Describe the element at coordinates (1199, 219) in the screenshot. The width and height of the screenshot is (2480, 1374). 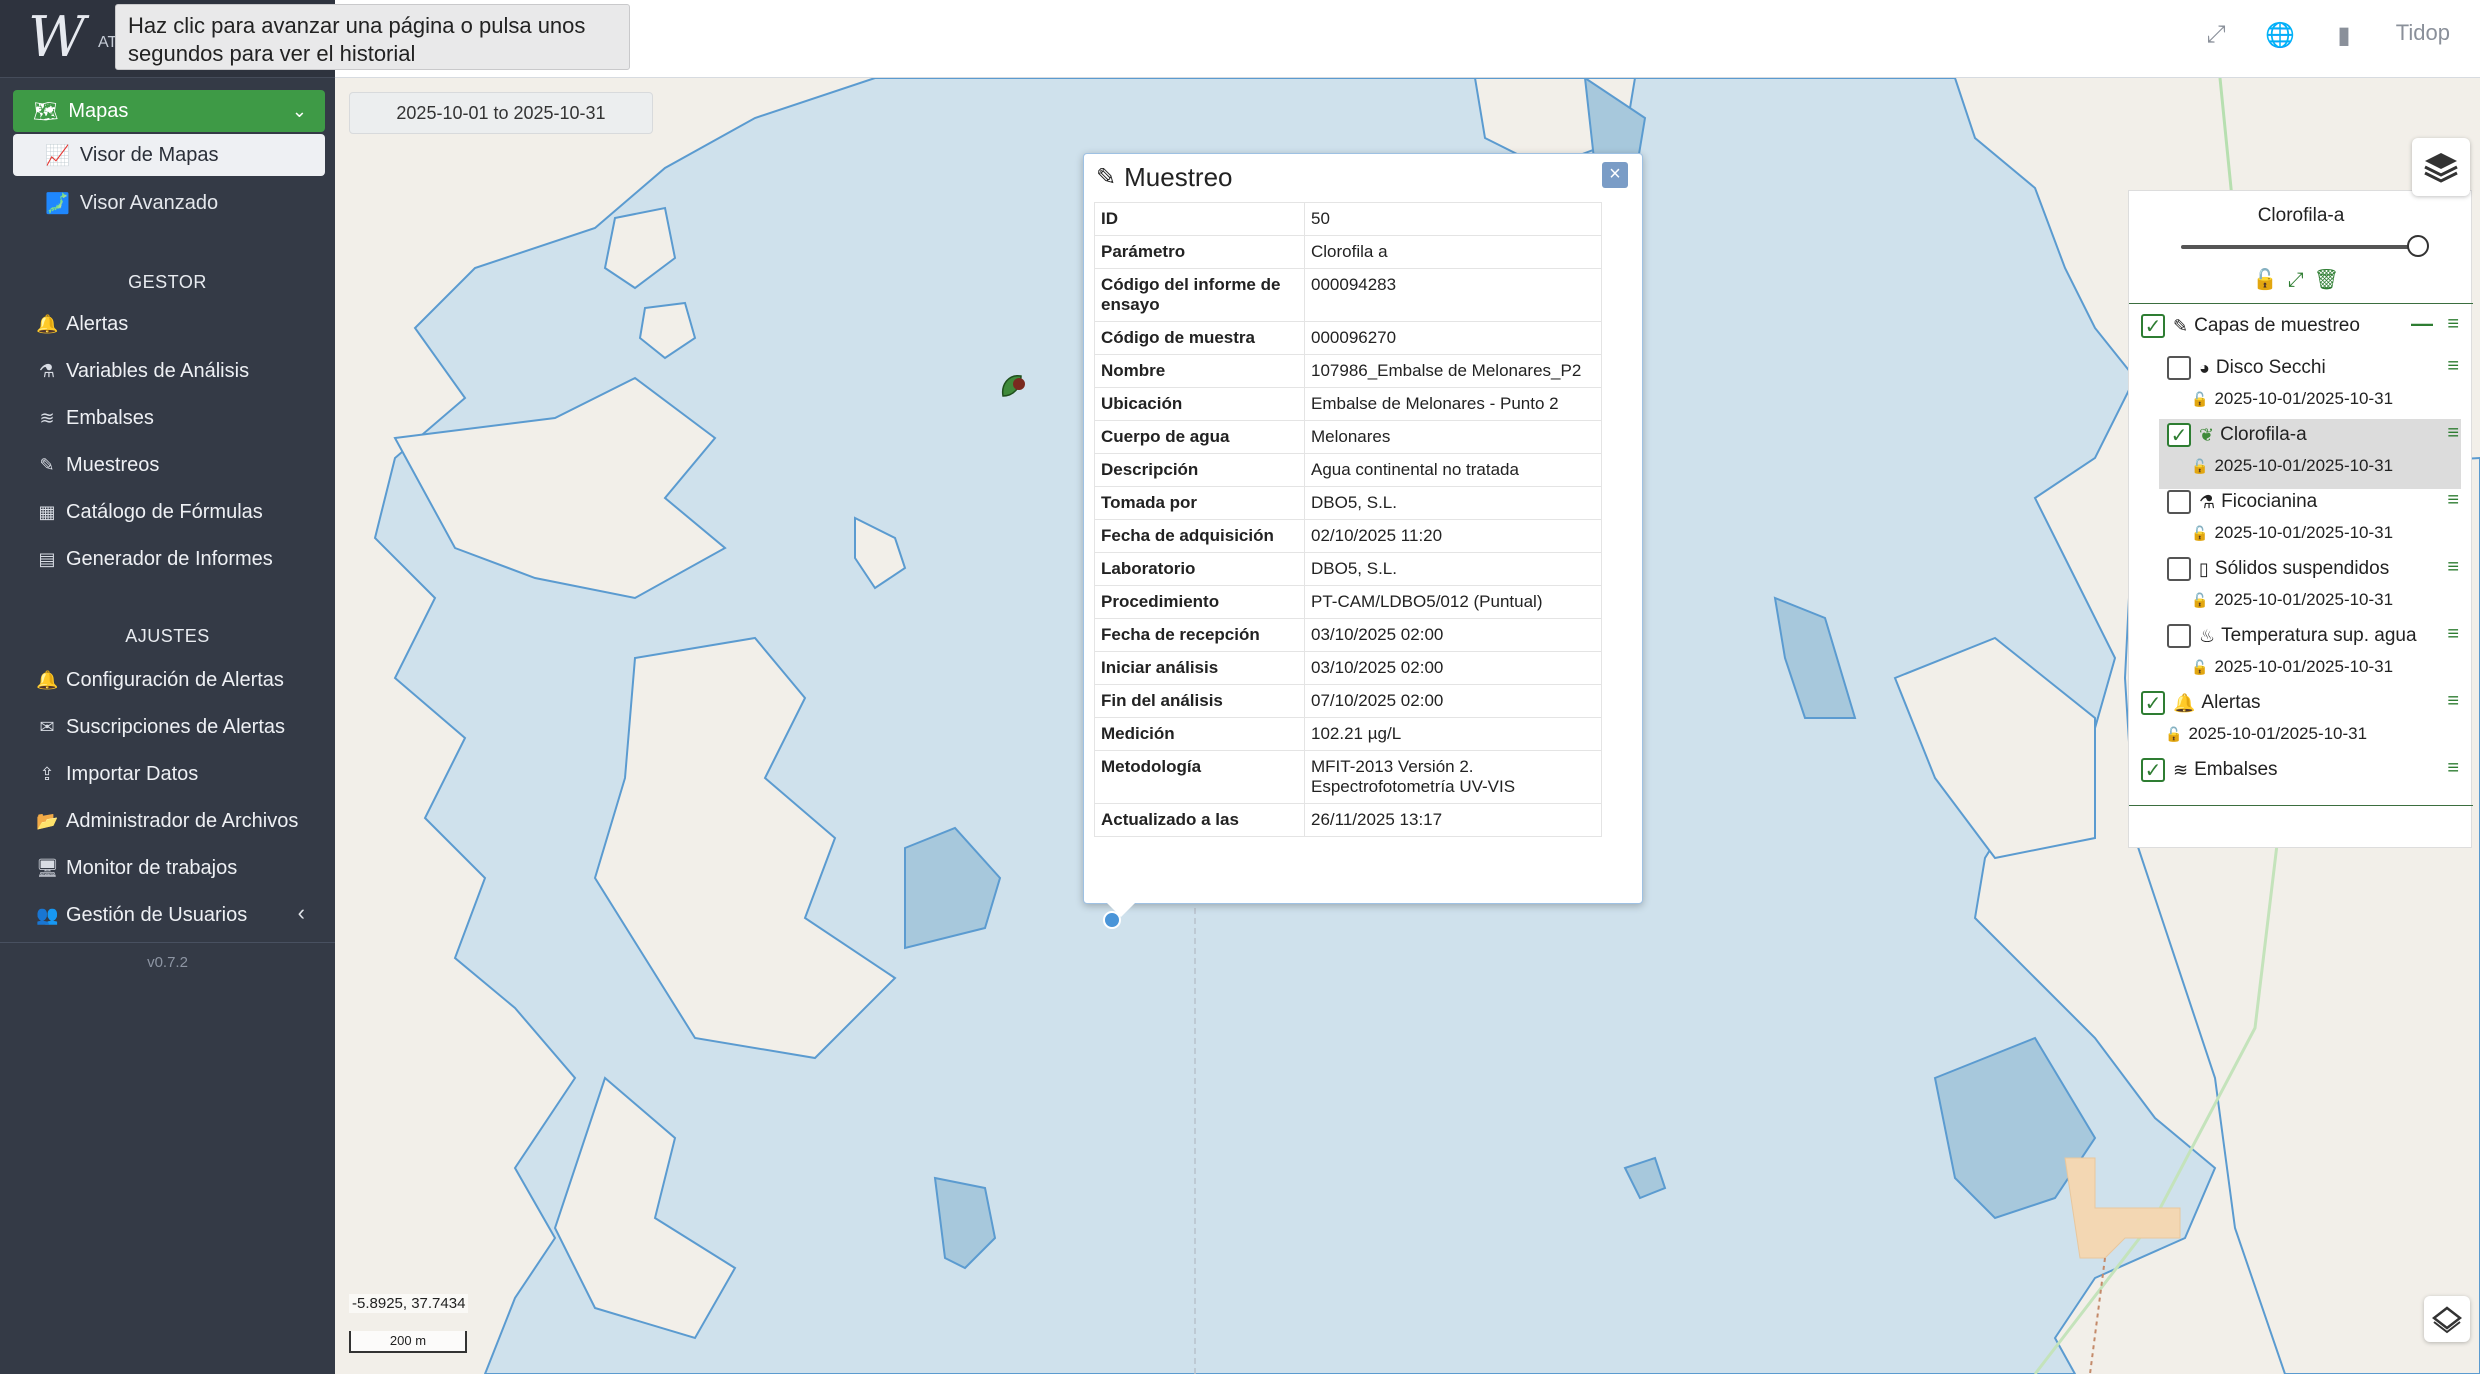
I see `detail-key: ID` at that location.